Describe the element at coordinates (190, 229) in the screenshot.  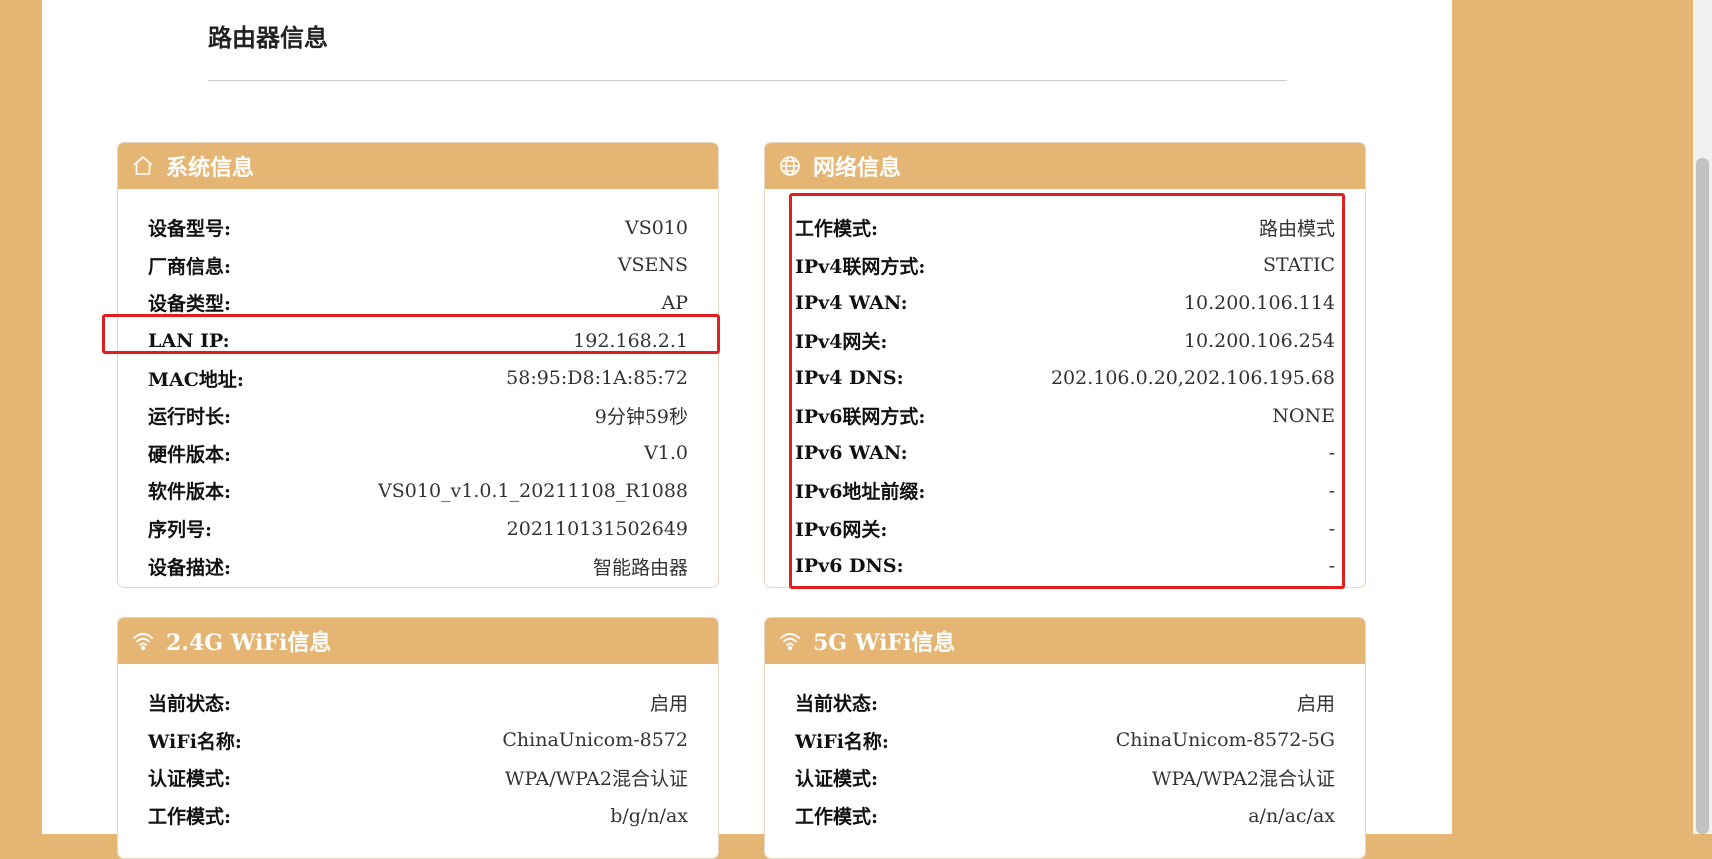
I see `info-row-label: 设备型号:` at that location.